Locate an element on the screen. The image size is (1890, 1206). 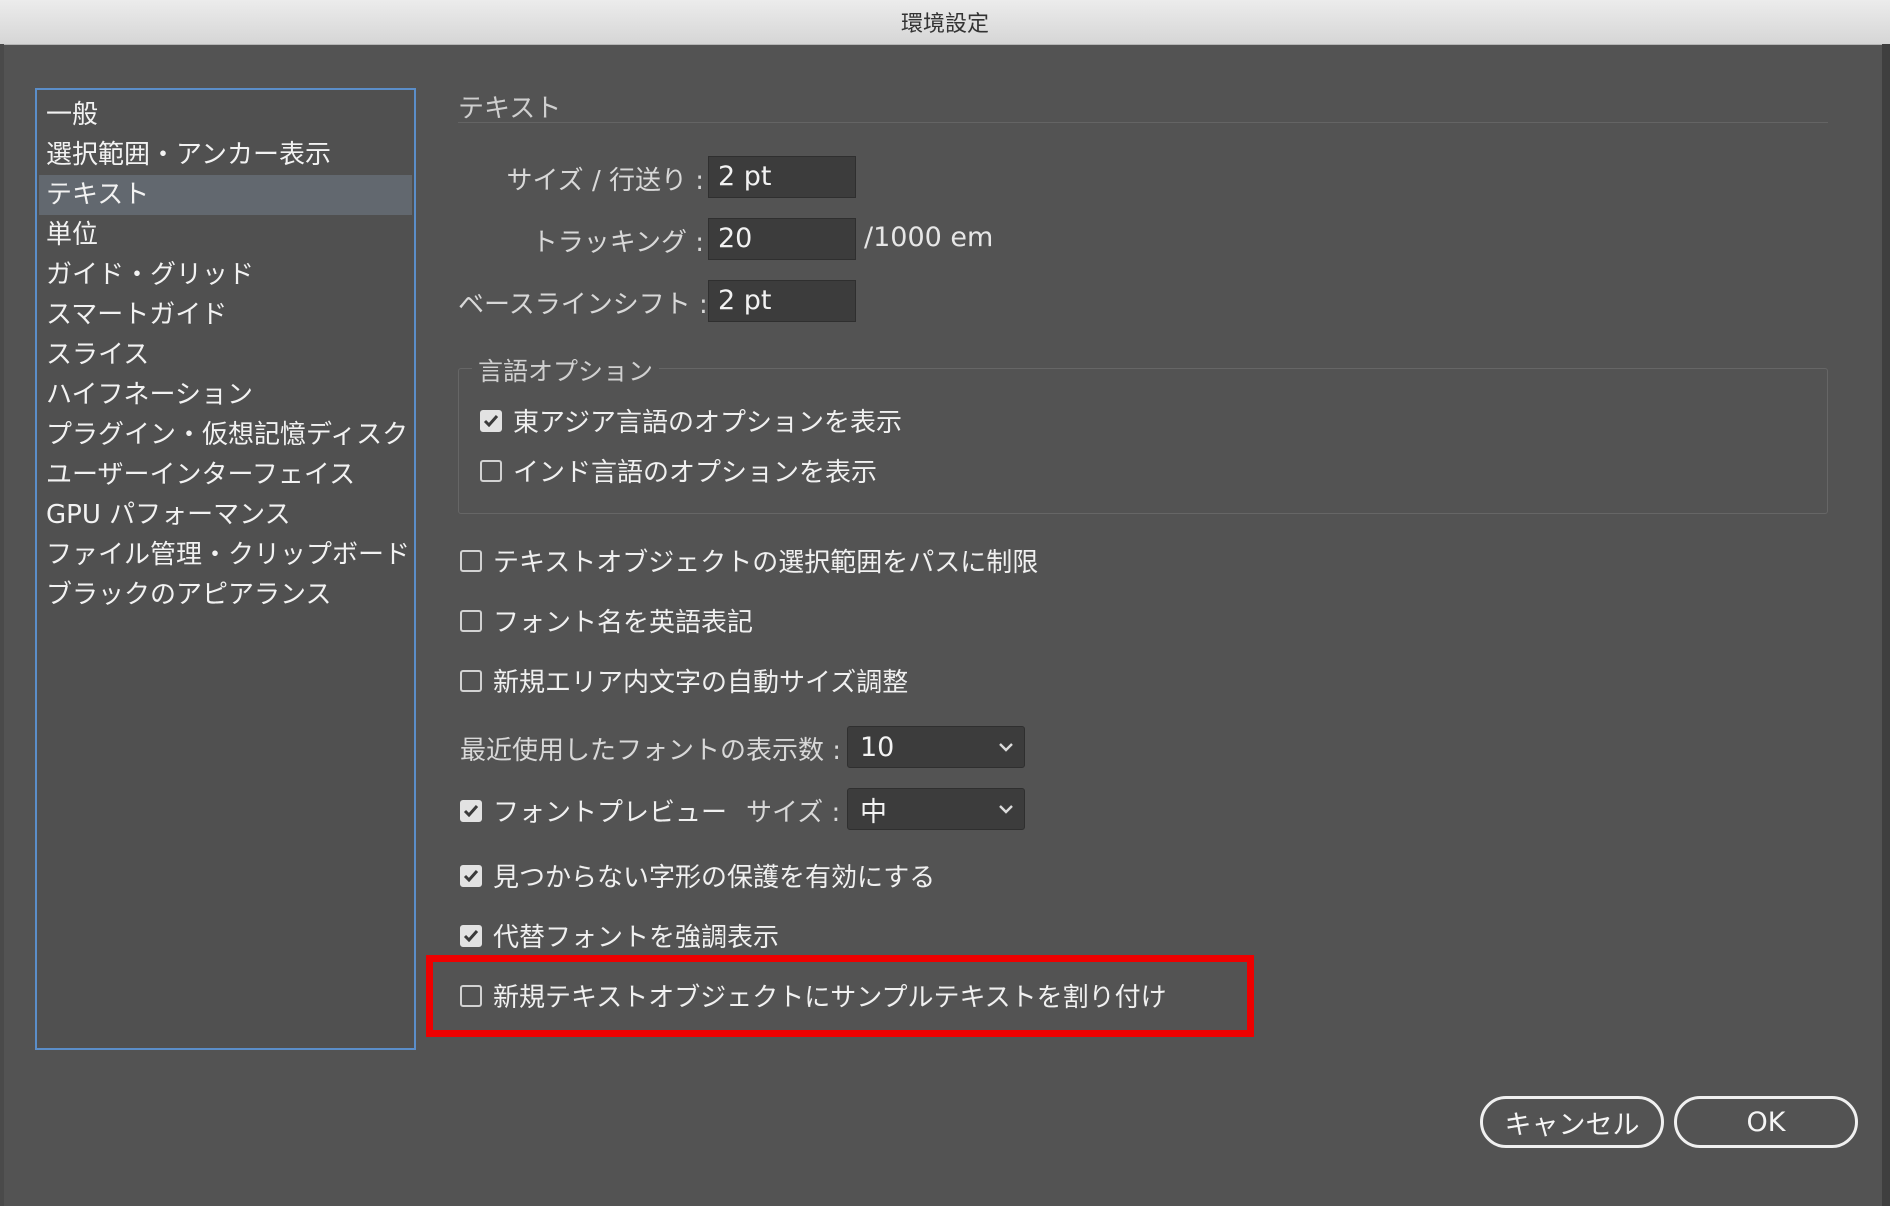
fill-placeholder-row: 新規テキストオブジェクトにサンプルテキストを割り付け is located at coordinates (813, 995).